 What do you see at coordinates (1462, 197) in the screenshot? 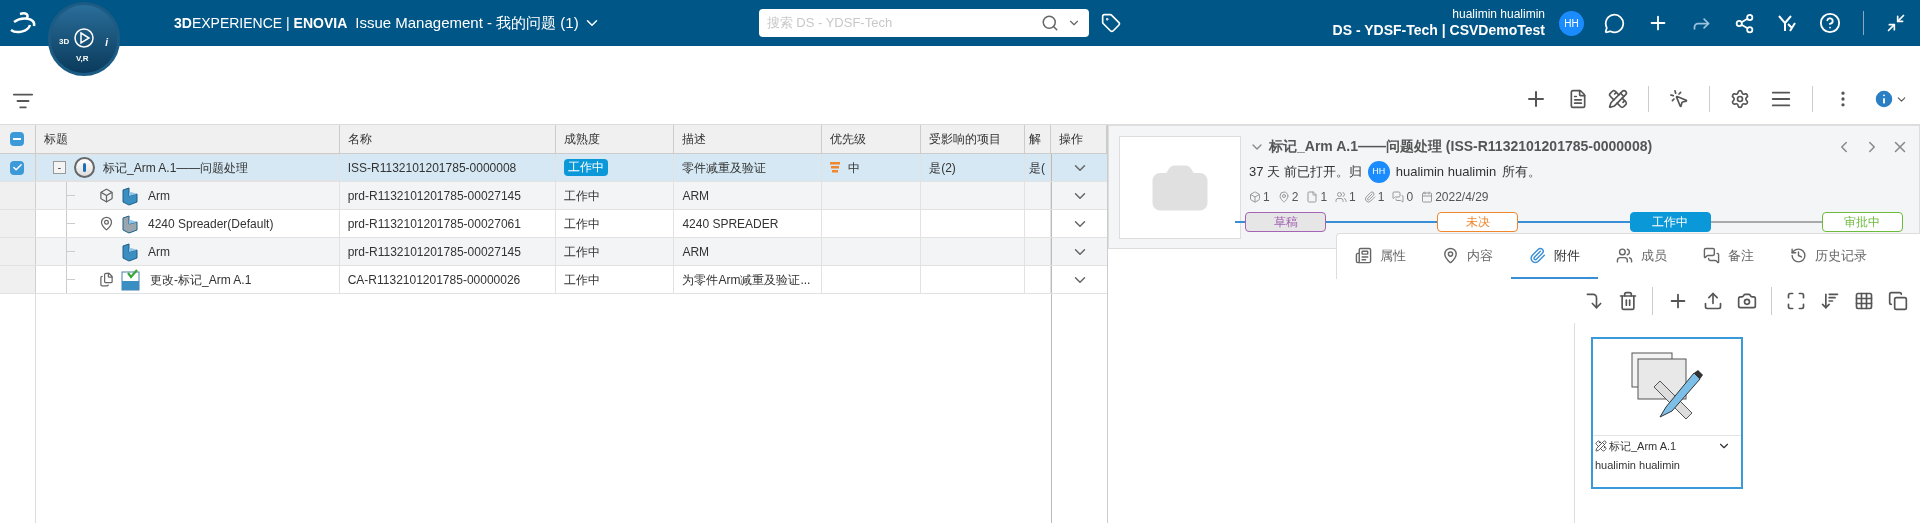
I see `stat-value: 2022/4/29` at bounding box center [1462, 197].